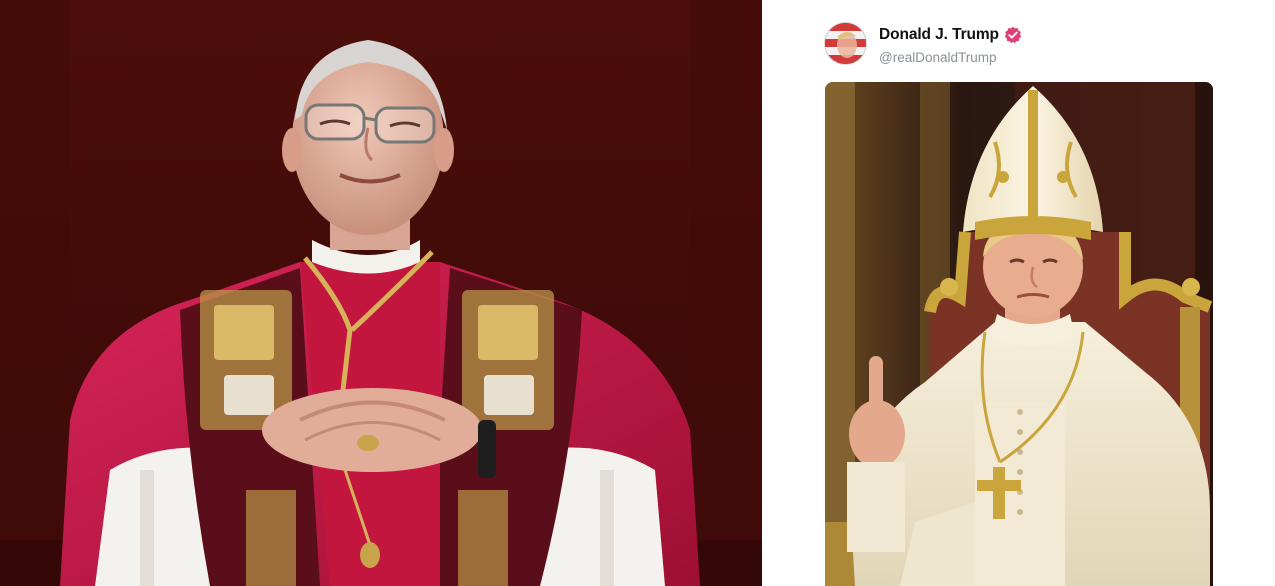 This screenshot has height=586, width=1275. I want to click on flag-portrait-avatar, so click(845, 43).